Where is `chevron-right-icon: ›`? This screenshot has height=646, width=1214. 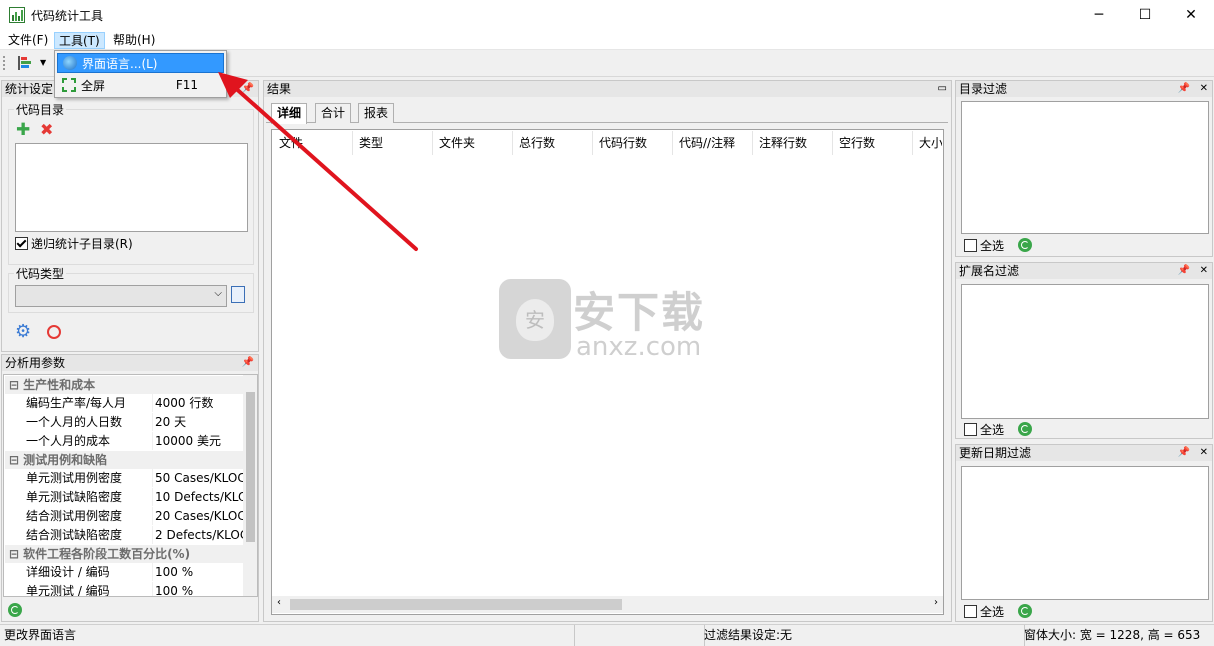
chevron-right-icon: › is located at coordinates (936, 602).